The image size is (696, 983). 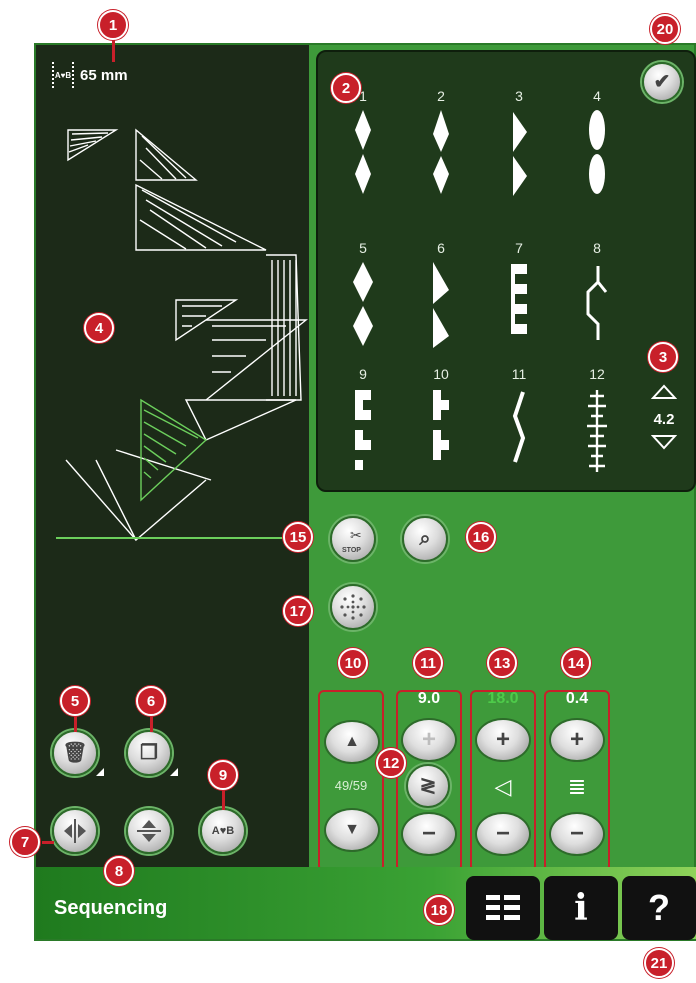 I want to click on sequence-size-value: 65 mm, so click(x=104, y=75).